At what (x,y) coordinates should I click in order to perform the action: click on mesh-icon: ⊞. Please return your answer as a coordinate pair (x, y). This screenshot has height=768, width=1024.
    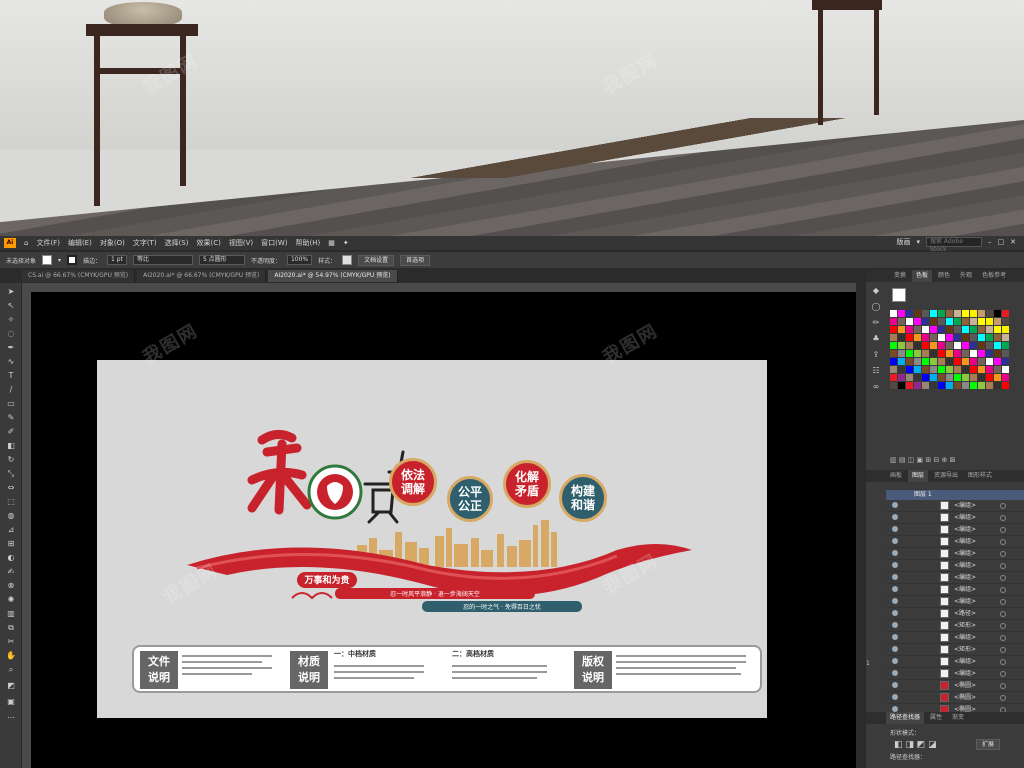
    Looking at the image, I should click on (11, 544).